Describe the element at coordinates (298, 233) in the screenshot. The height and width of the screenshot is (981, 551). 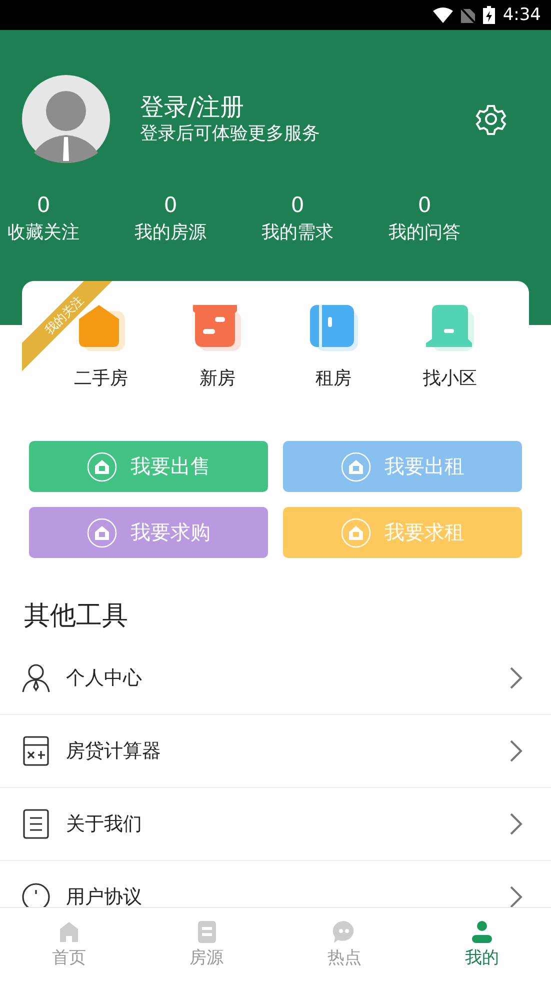
I see `stat-label: 我的需求` at that location.